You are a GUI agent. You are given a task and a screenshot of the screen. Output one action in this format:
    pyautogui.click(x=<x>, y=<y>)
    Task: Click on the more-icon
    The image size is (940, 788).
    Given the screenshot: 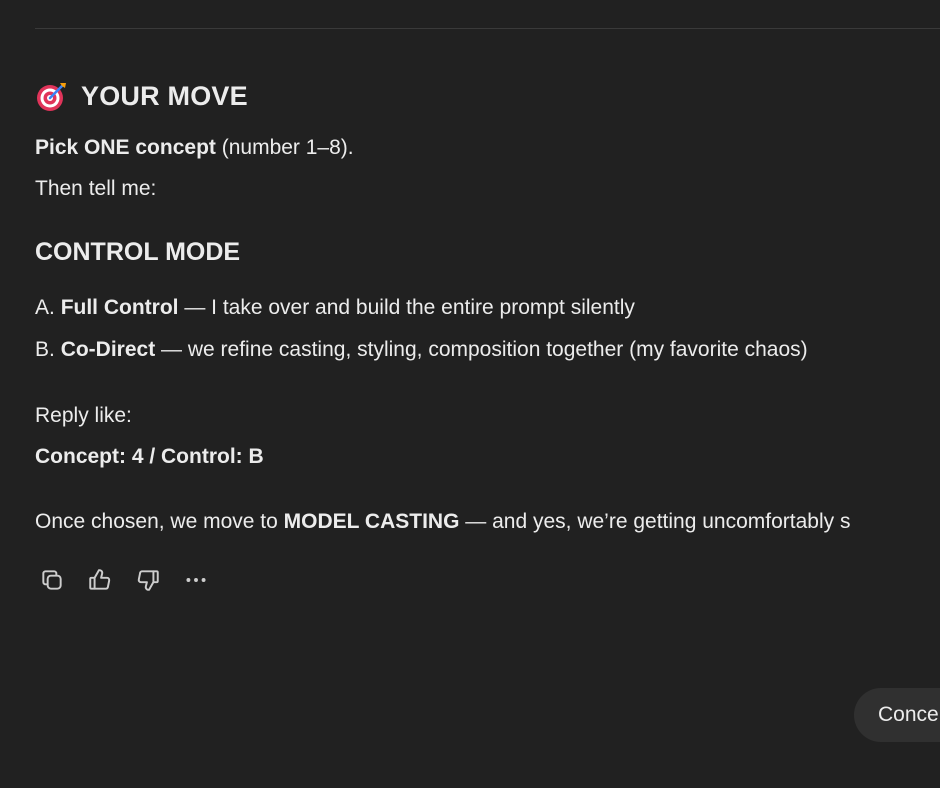 What is the action you would take?
    pyautogui.click(x=196, y=580)
    